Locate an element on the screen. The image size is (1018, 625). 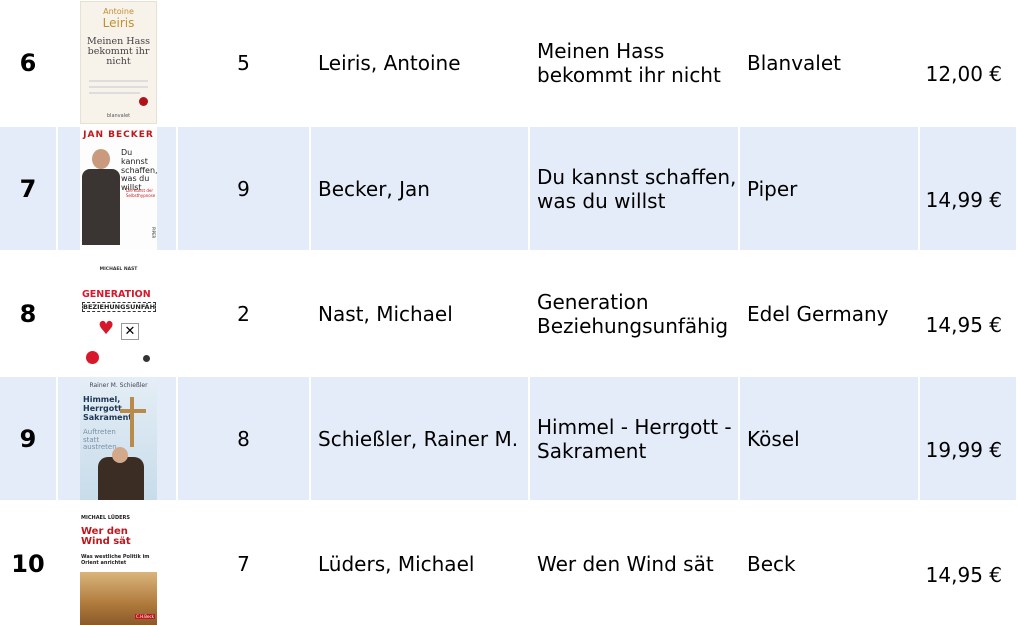
book-title: Generation Beziehungsunfähig is located at coordinates (633, 313).